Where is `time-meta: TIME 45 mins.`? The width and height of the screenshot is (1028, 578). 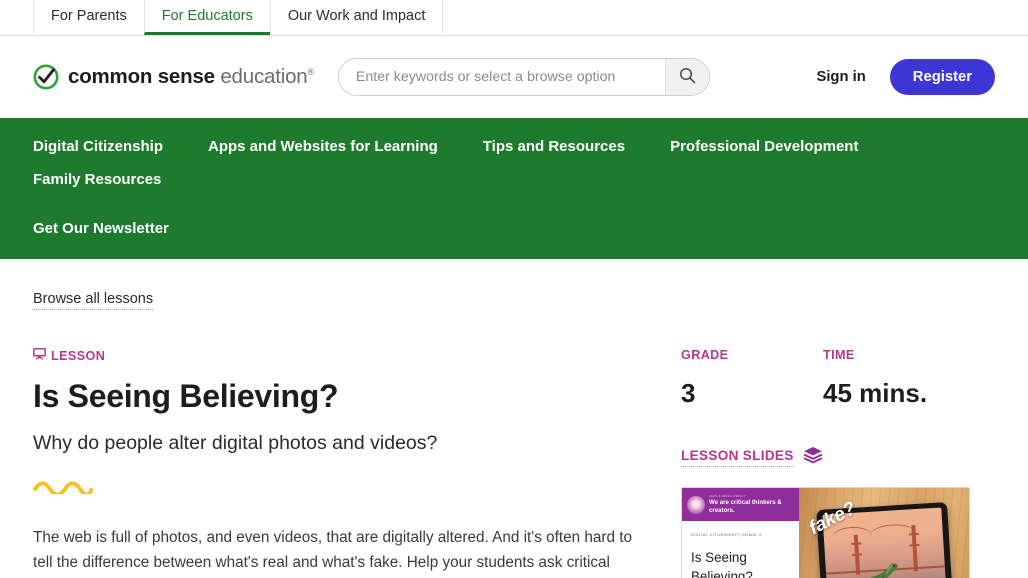 time-meta: TIME 45 mins. is located at coordinates (894, 378).